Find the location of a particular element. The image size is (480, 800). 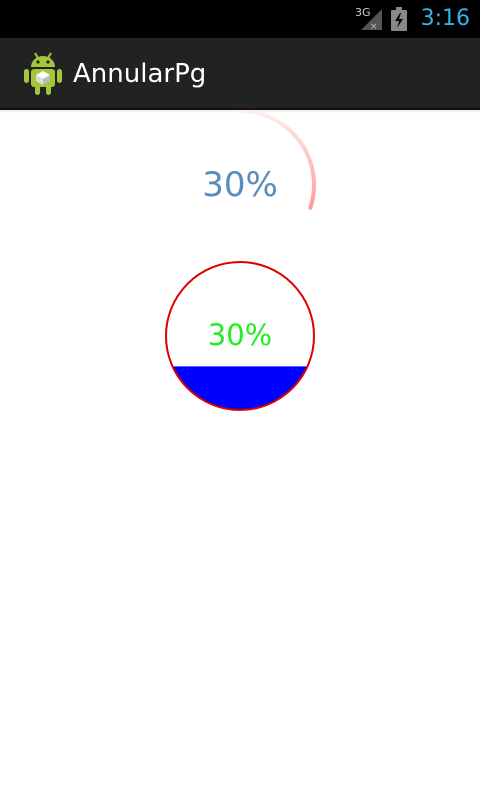

status-clock: 3:16 is located at coordinates (445, 18).